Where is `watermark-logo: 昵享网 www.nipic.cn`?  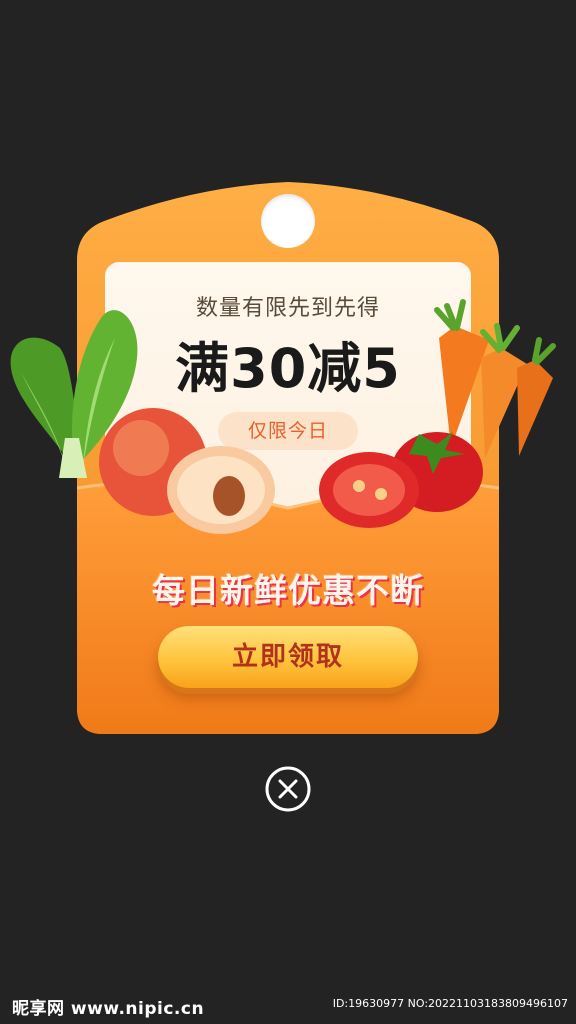 watermark-logo: 昵享网 www.nipic.cn is located at coordinates (108, 1009).